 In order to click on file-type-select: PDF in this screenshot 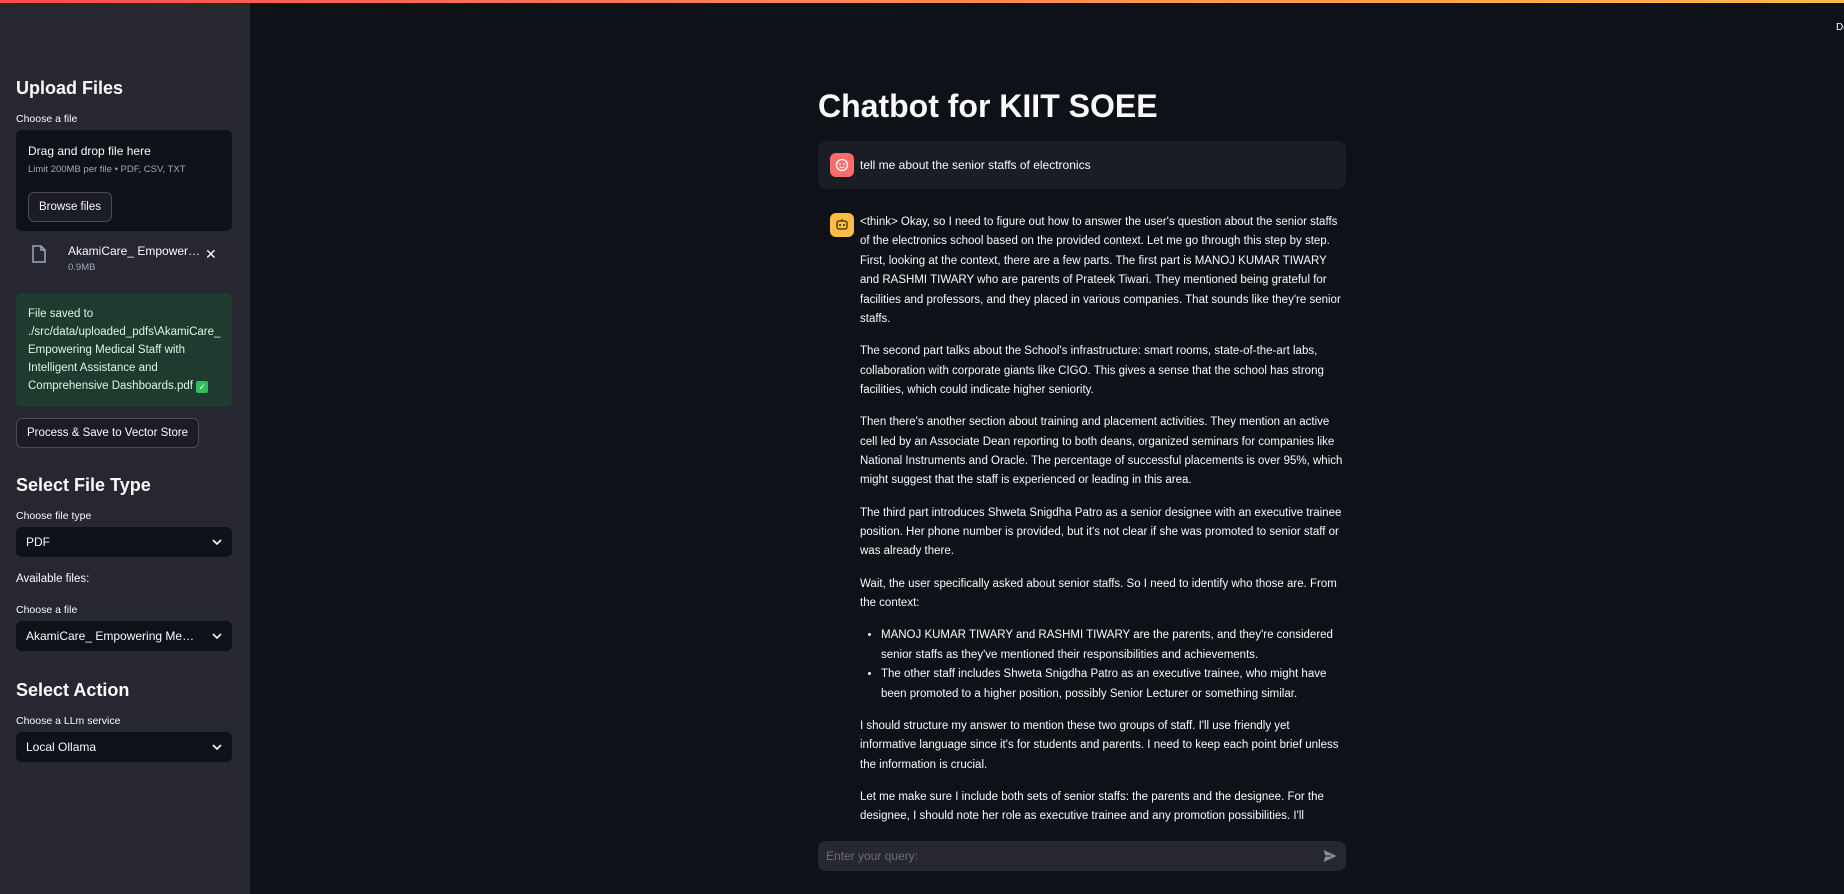, I will do `click(124, 542)`.